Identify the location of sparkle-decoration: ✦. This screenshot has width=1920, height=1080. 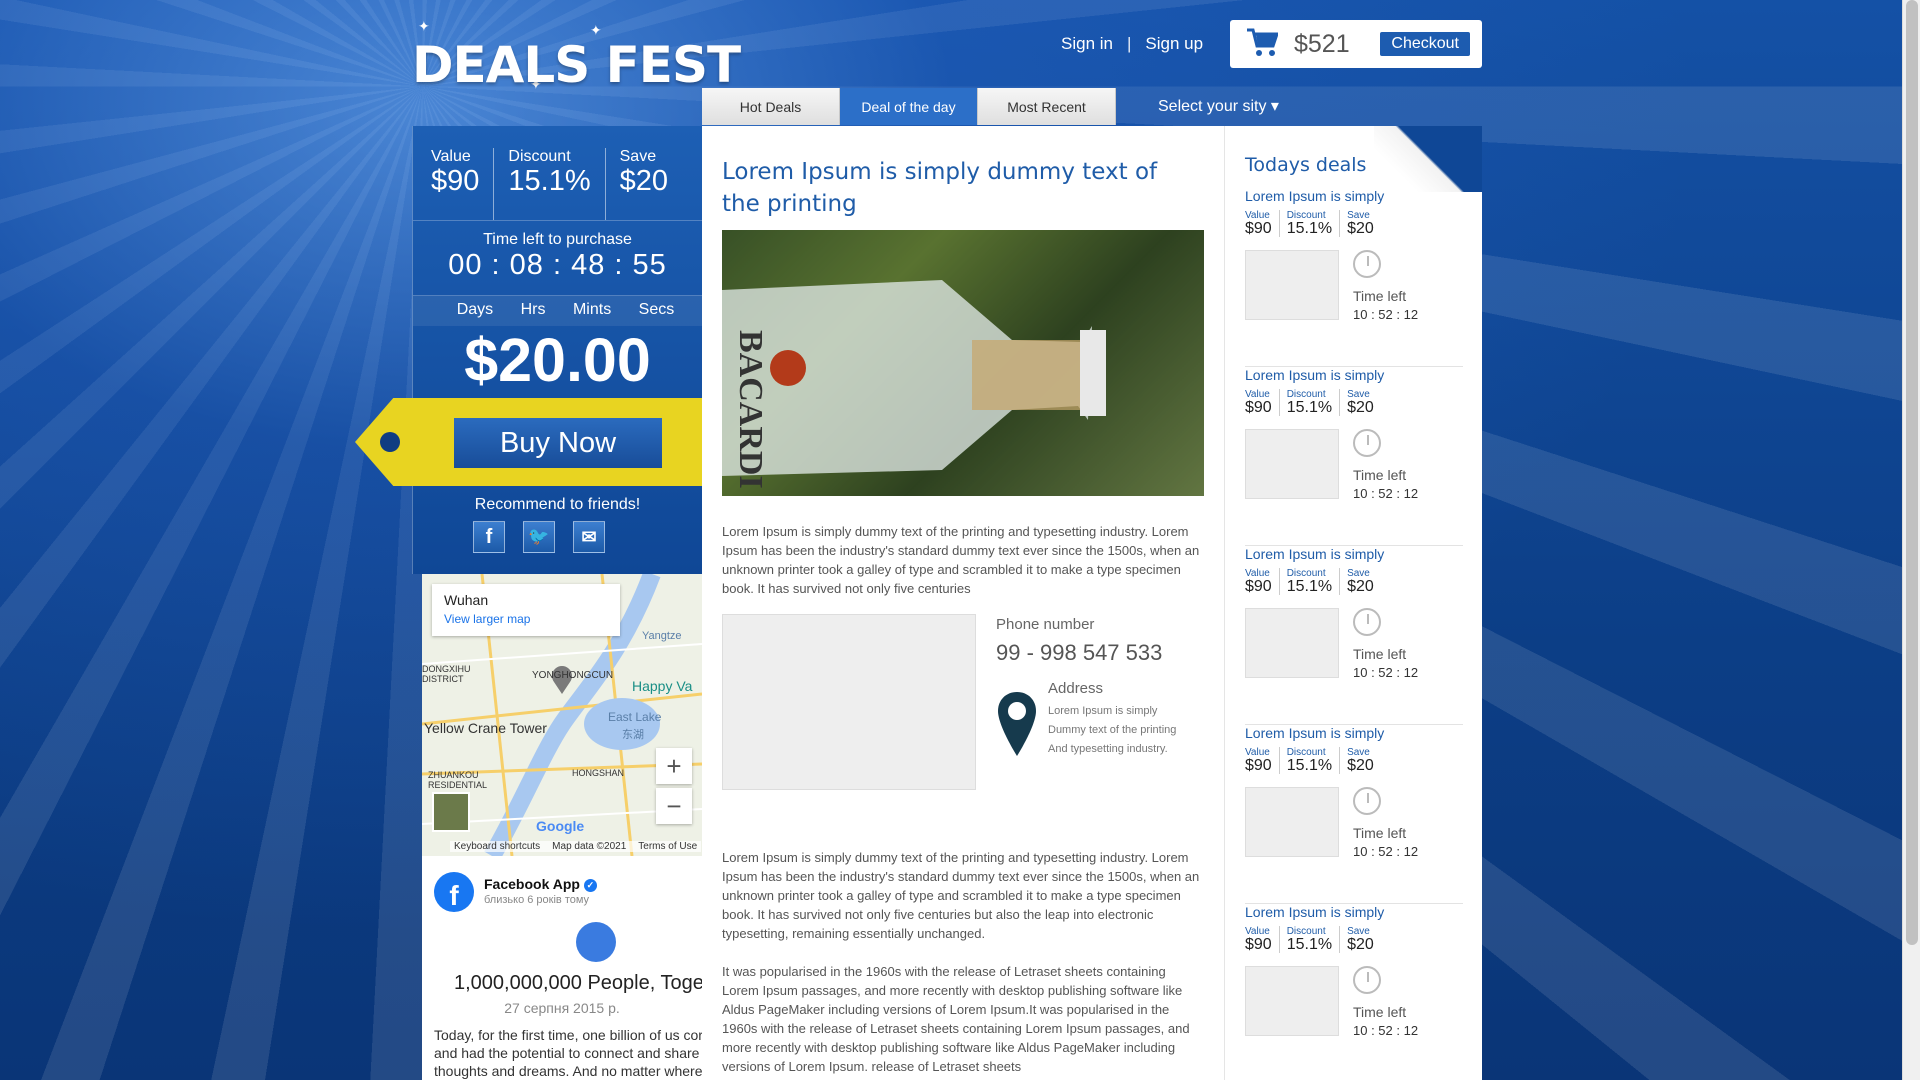
(424, 26).